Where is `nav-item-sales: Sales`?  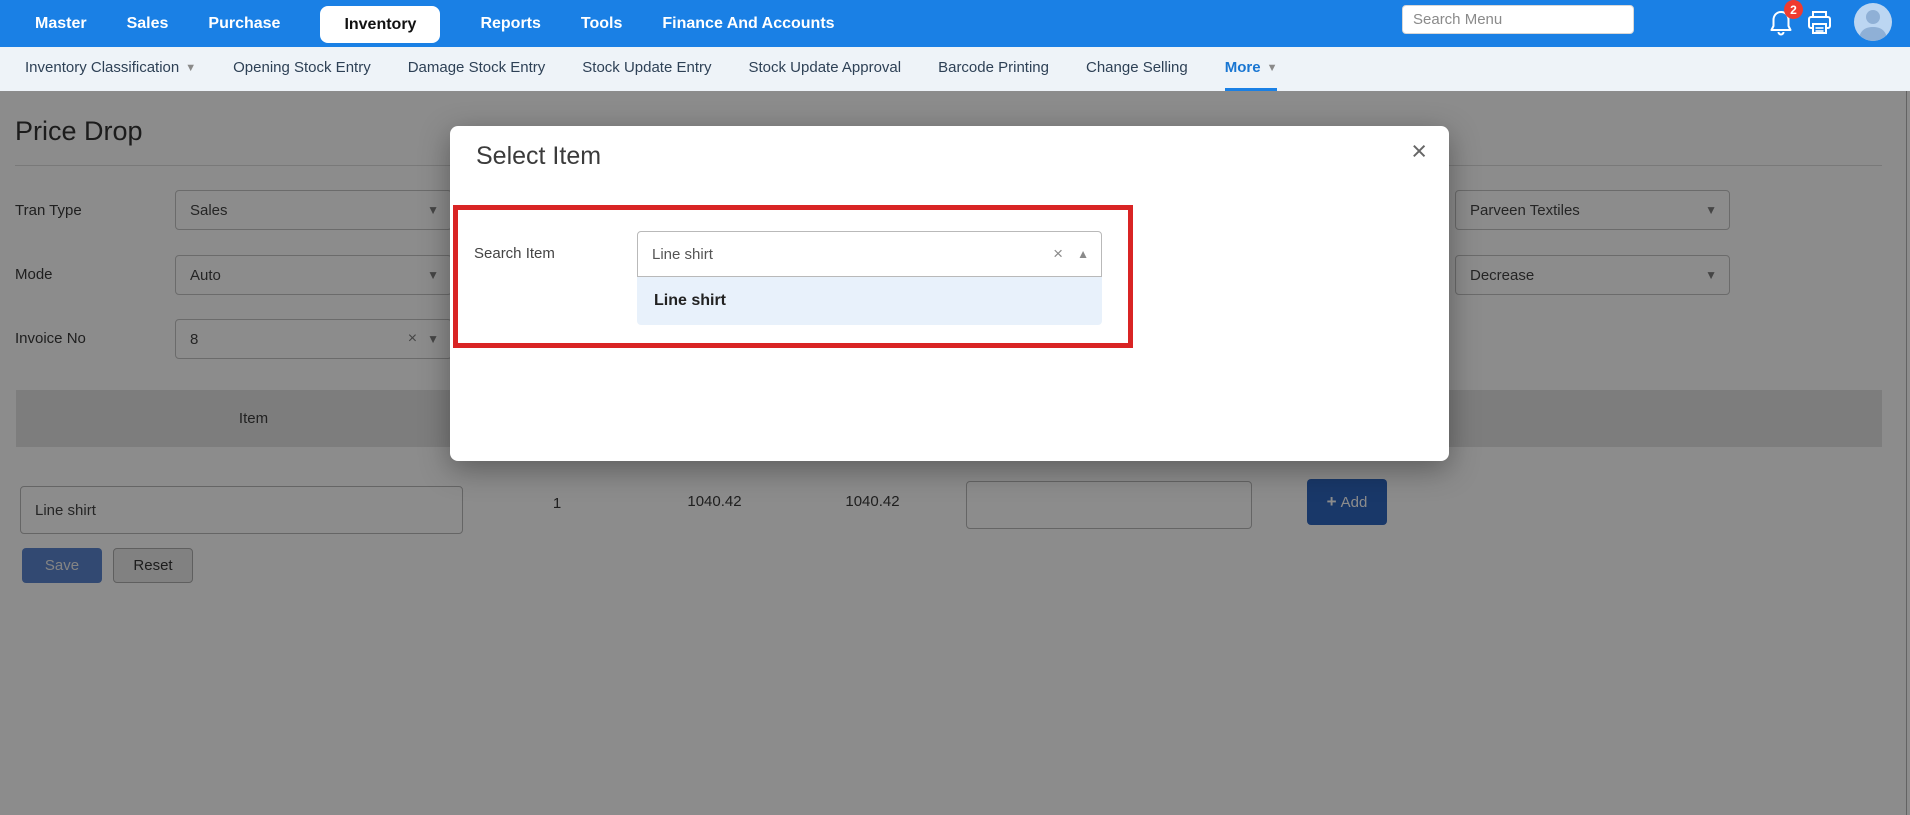 nav-item-sales: Sales is located at coordinates (148, 24).